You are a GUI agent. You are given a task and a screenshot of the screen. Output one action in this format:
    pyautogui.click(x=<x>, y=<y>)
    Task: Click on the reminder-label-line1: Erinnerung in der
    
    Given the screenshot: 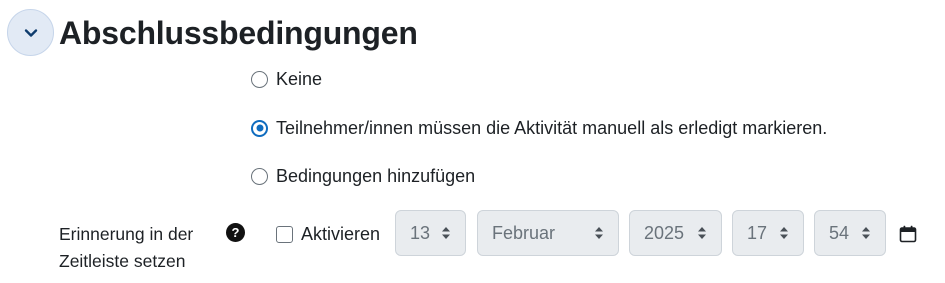 What is the action you would take?
    pyautogui.click(x=126, y=234)
    